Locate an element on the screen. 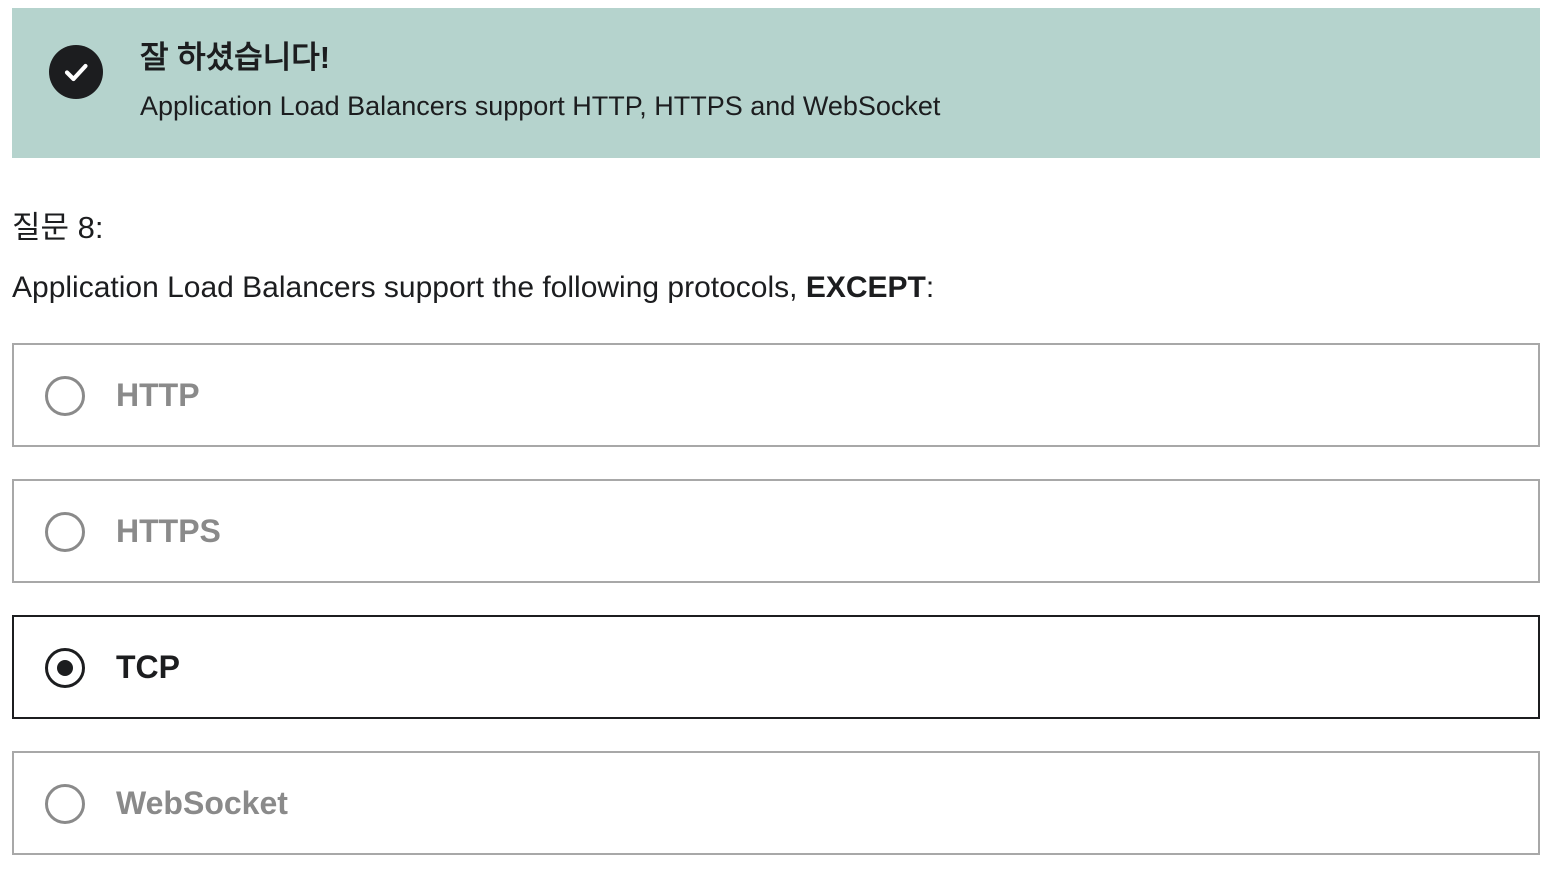 The height and width of the screenshot is (870, 1560). checkmark-icon is located at coordinates (76, 72).